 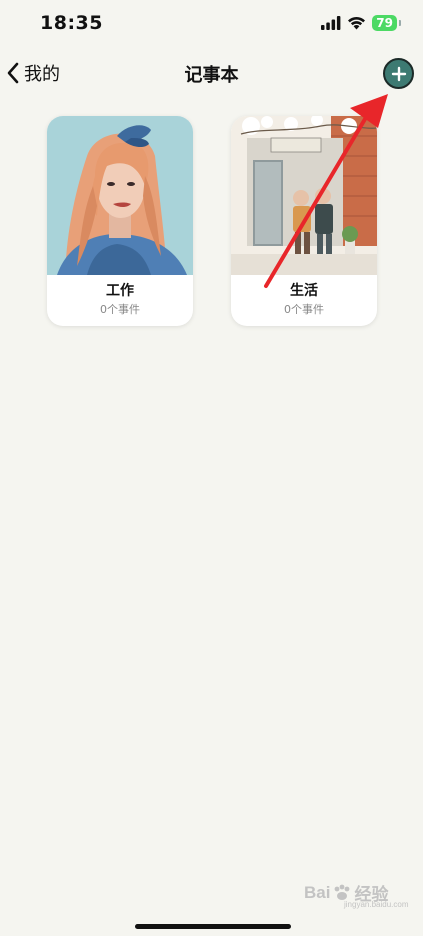 What do you see at coordinates (211, 23) in the screenshot?
I see `status-bar: 18:35 79` at bounding box center [211, 23].